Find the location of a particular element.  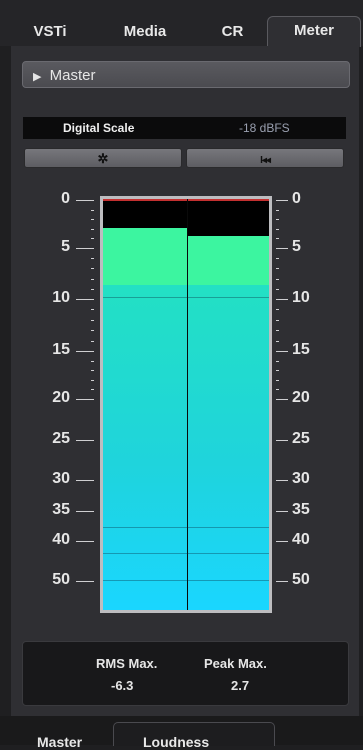

settings-button: ✲ is located at coordinates (103, 158).